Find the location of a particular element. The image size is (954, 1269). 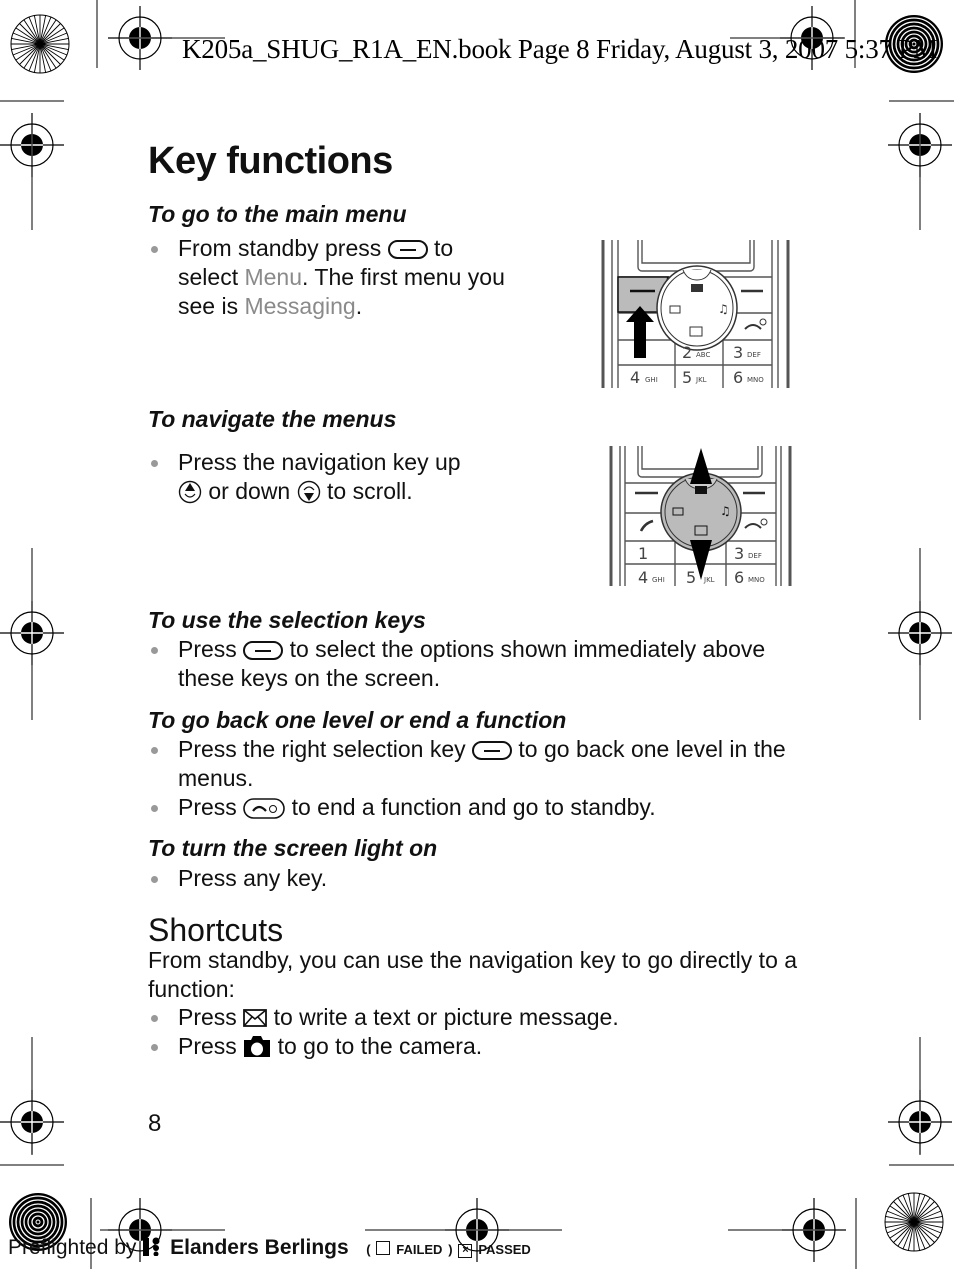

camera-icon is located at coordinates (257, 1046).